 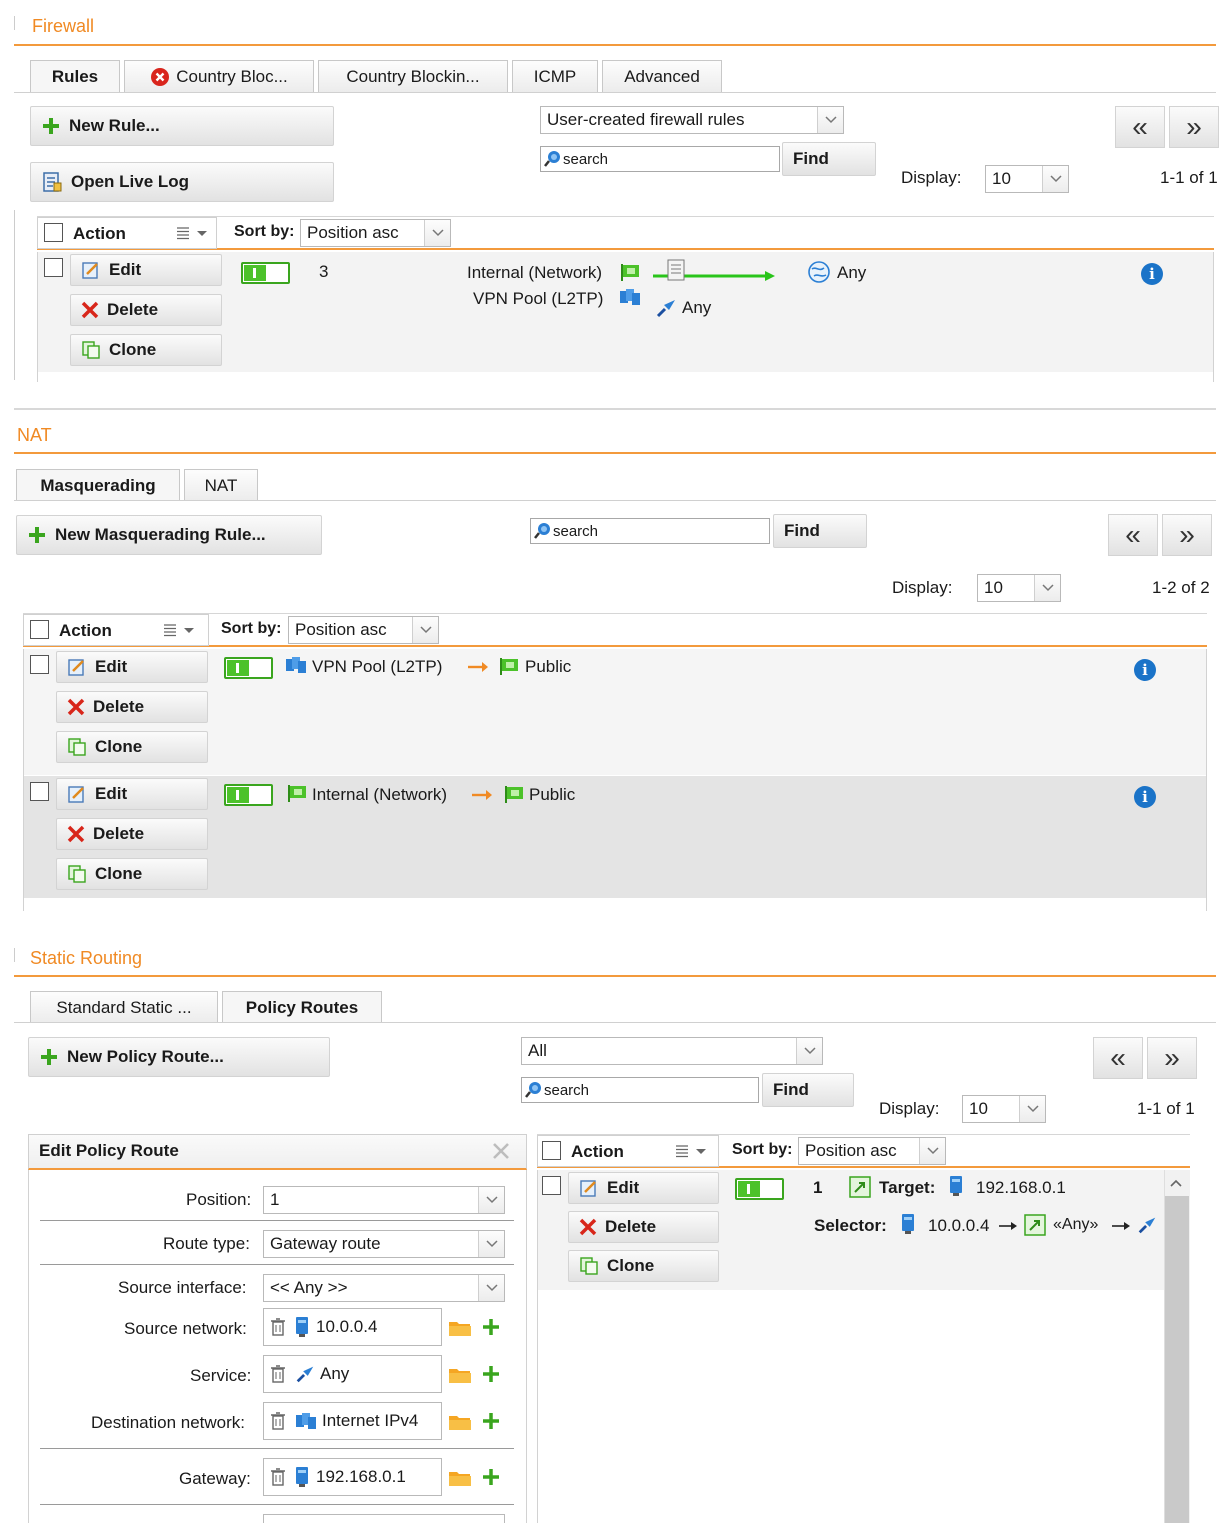 I want to click on nat-row-1-checkbox, so click(x=39, y=664).